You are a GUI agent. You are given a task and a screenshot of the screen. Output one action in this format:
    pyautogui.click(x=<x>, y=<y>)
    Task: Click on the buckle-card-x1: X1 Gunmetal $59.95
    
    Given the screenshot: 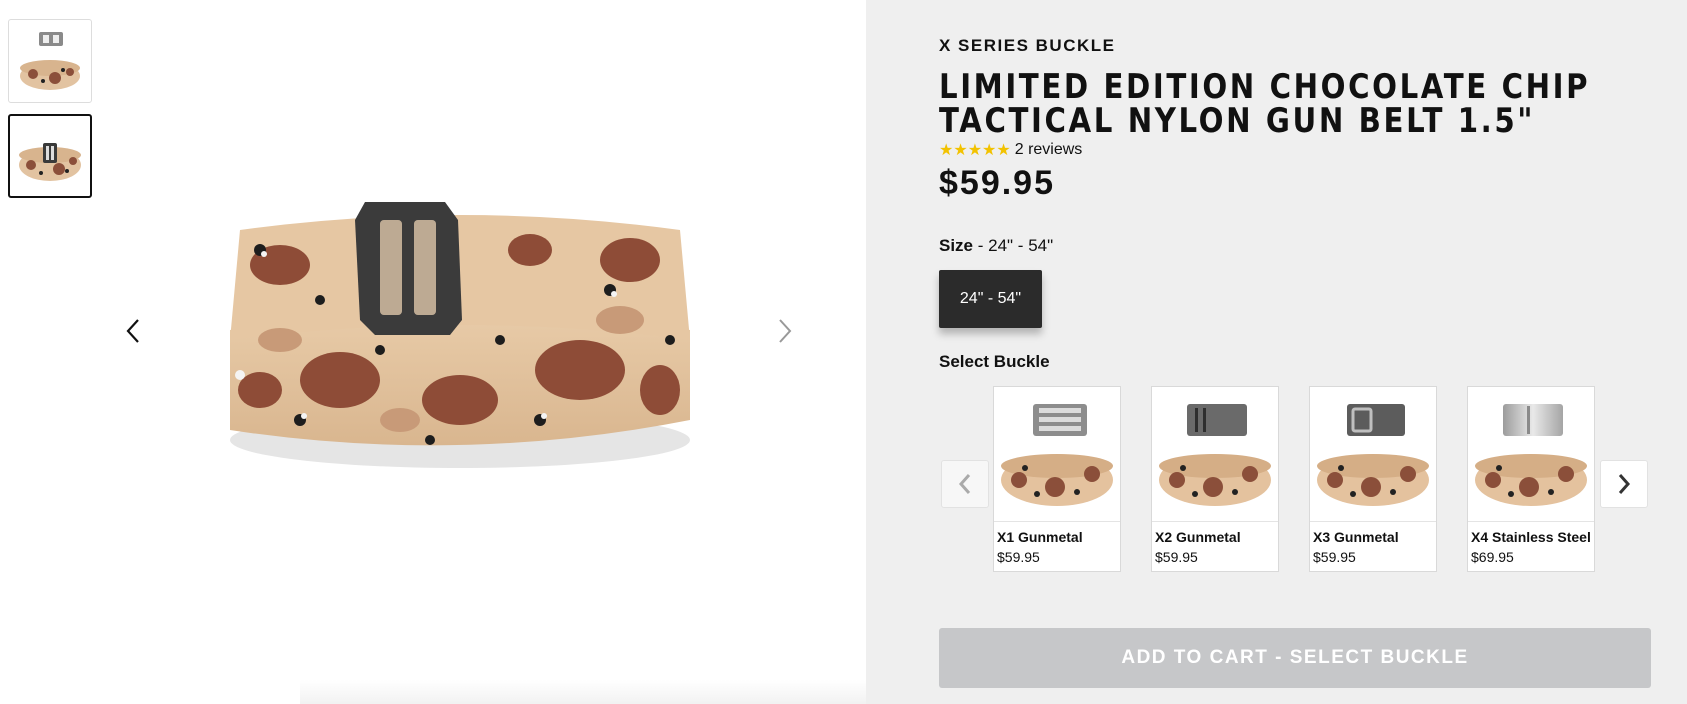 What is the action you would take?
    pyautogui.click(x=1057, y=479)
    